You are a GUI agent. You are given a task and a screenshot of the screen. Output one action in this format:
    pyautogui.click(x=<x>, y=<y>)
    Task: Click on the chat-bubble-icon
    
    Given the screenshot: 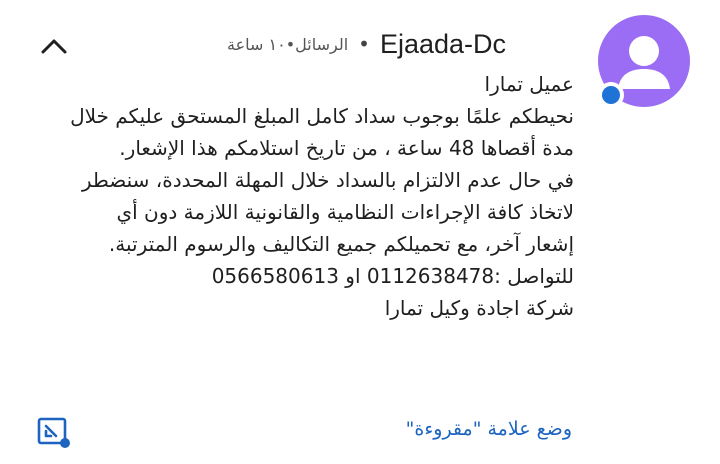 What is the action you would take?
    pyautogui.click(x=611, y=95)
    